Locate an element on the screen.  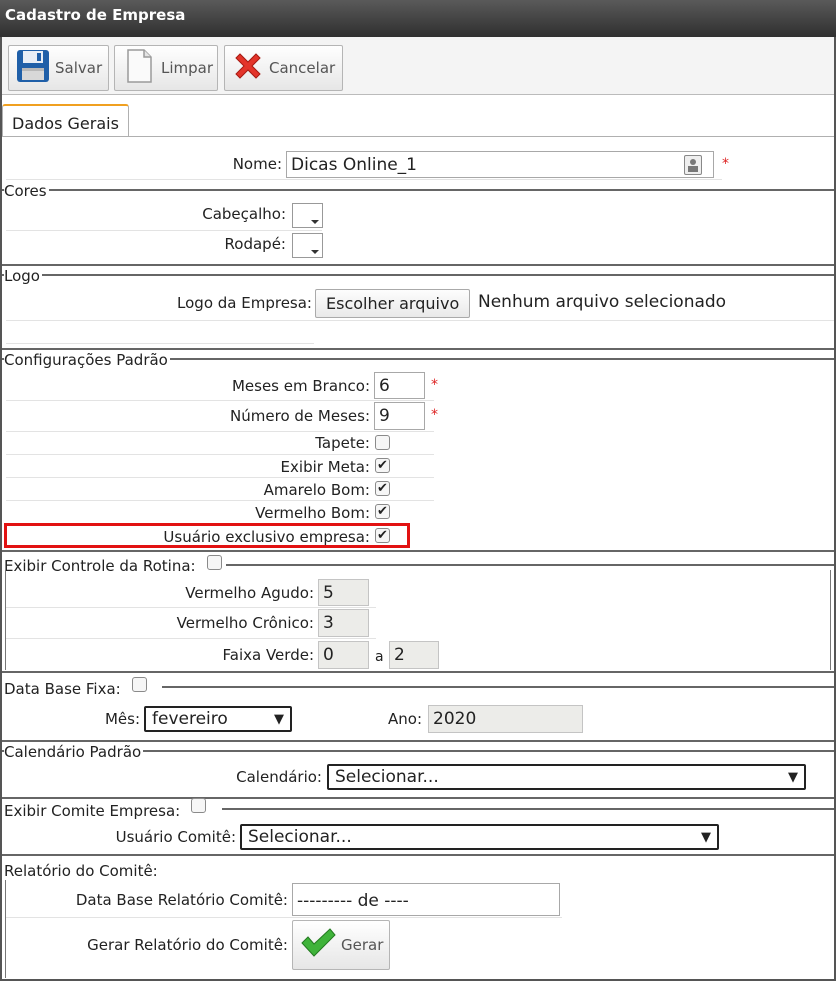
usuario-comite-select: Selecionar... ▼ is located at coordinates (479, 837).